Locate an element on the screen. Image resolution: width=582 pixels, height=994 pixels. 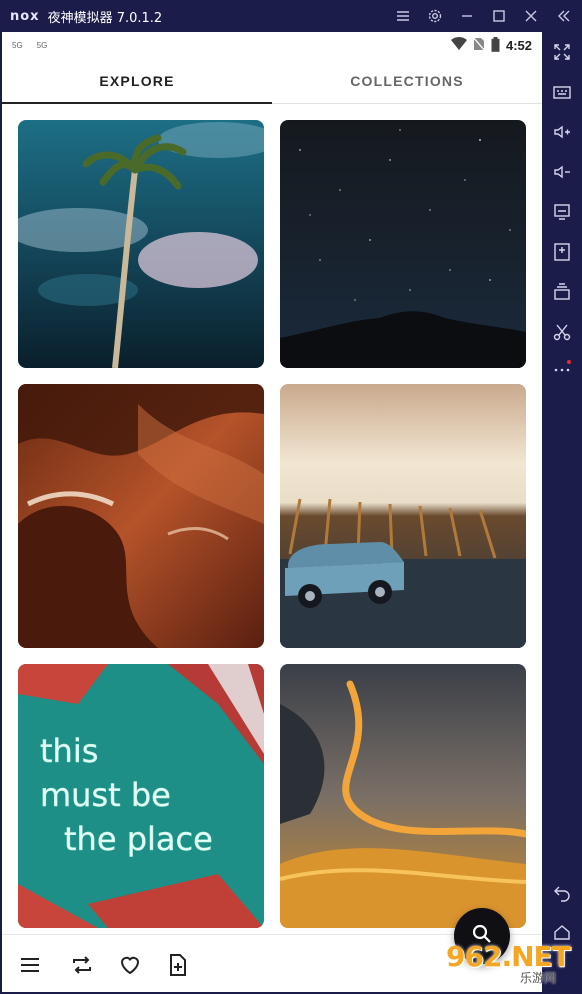
sim2-label: 5G is located at coordinates (42, 45).